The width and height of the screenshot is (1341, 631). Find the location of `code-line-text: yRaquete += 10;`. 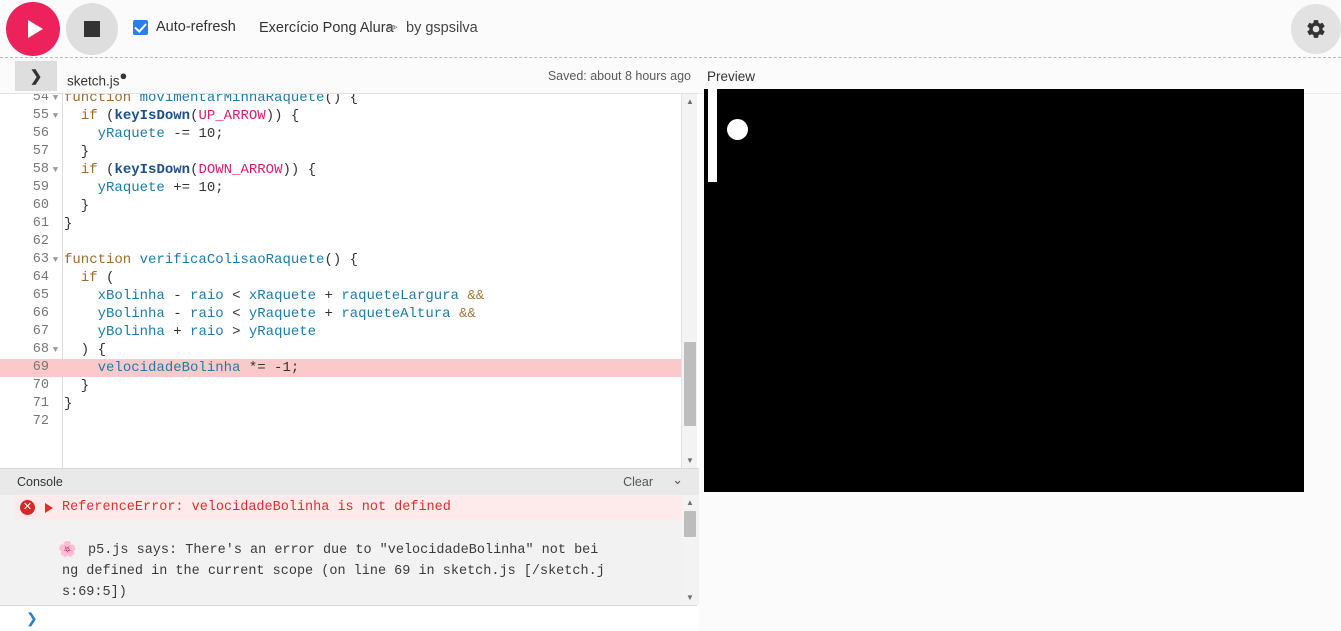

code-line-text: yRaquete += 10; is located at coordinates (160, 188).